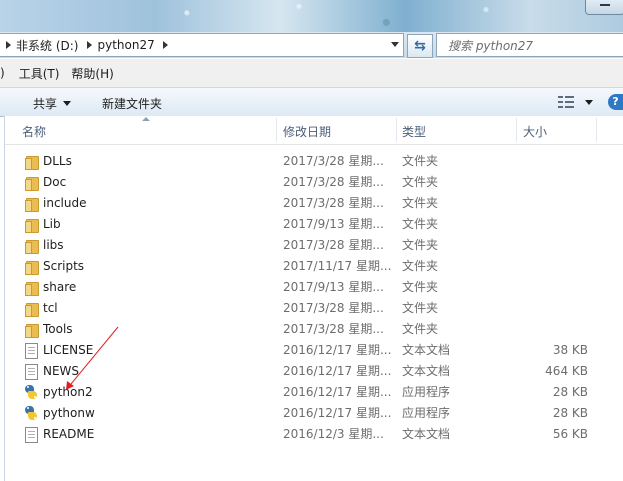 The height and width of the screenshot is (481, 623). I want to click on menu-item-help: 帮助(H), so click(92, 73).